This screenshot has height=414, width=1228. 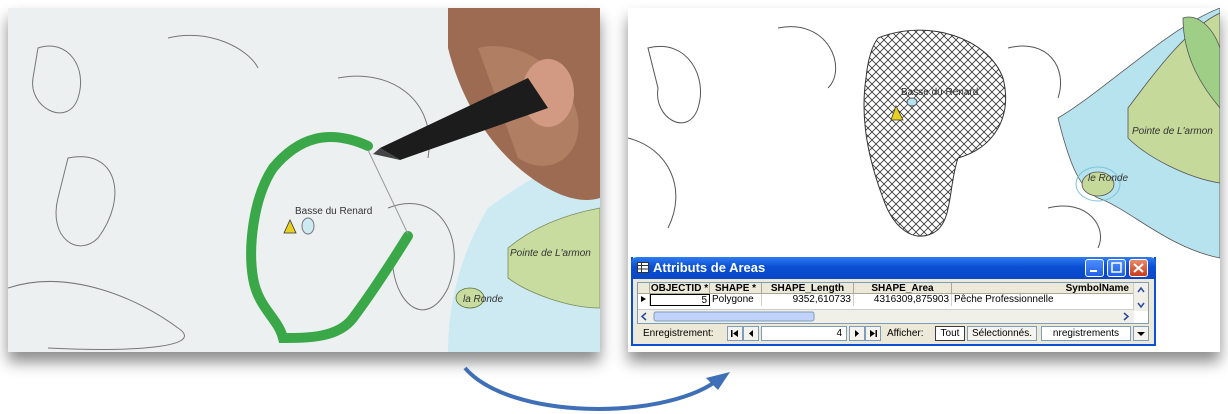 I want to click on last-record-icon, so click(x=873, y=333).